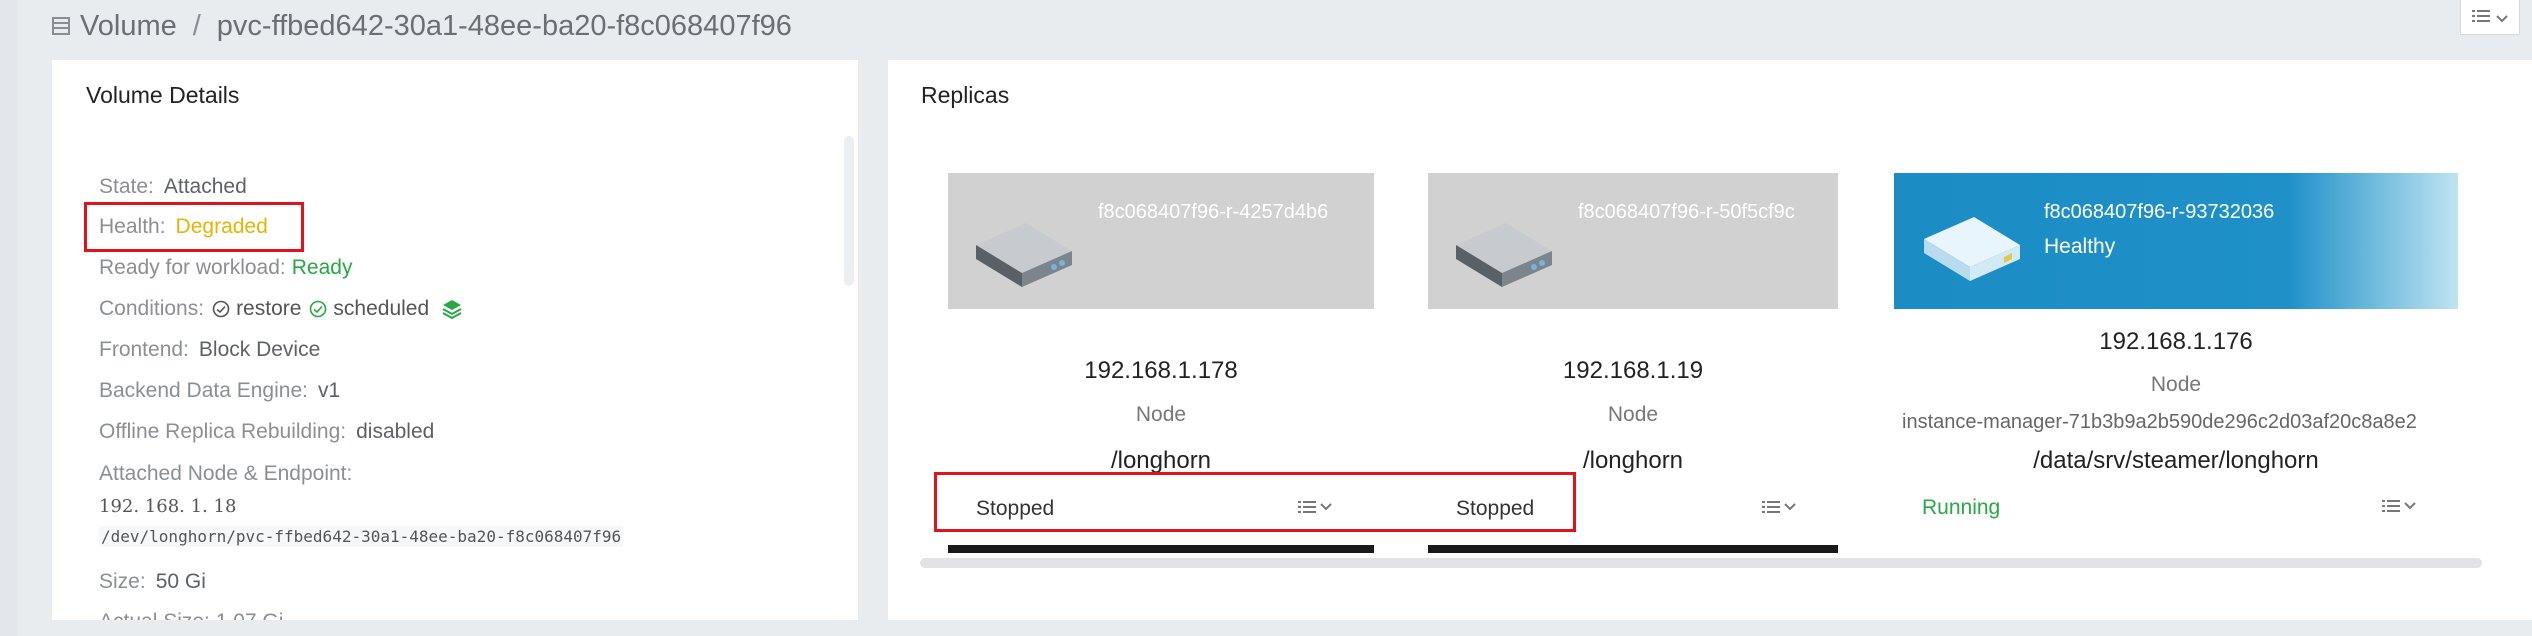 The image size is (2532, 636). What do you see at coordinates (259, 349) in the screenshot?
I see `frontend-value: Block Device` at bounding box center [259, 349].